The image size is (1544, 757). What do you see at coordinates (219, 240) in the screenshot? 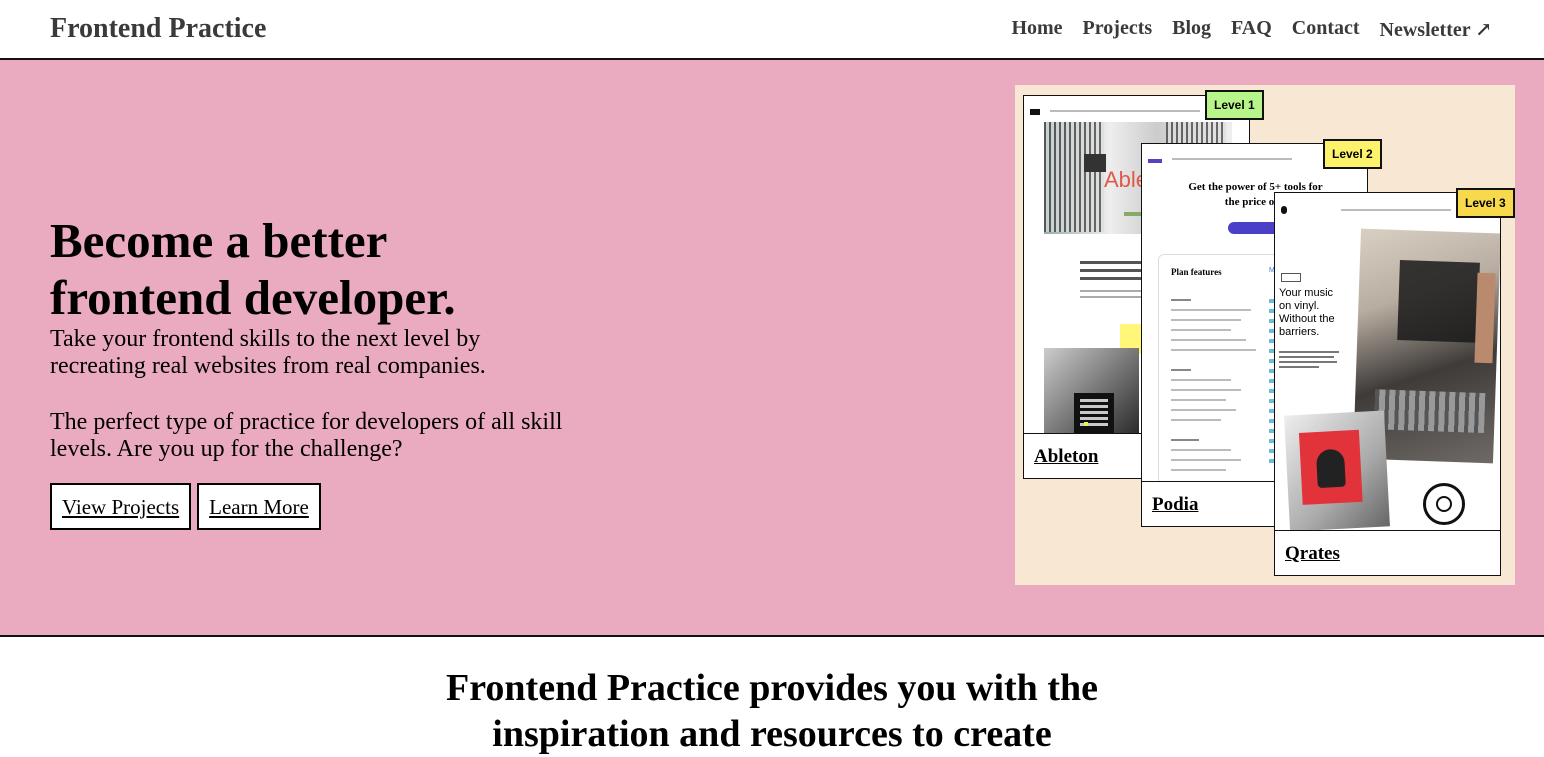
I see `hero-title-line1: Become a better` at bounding box center [219, 240].